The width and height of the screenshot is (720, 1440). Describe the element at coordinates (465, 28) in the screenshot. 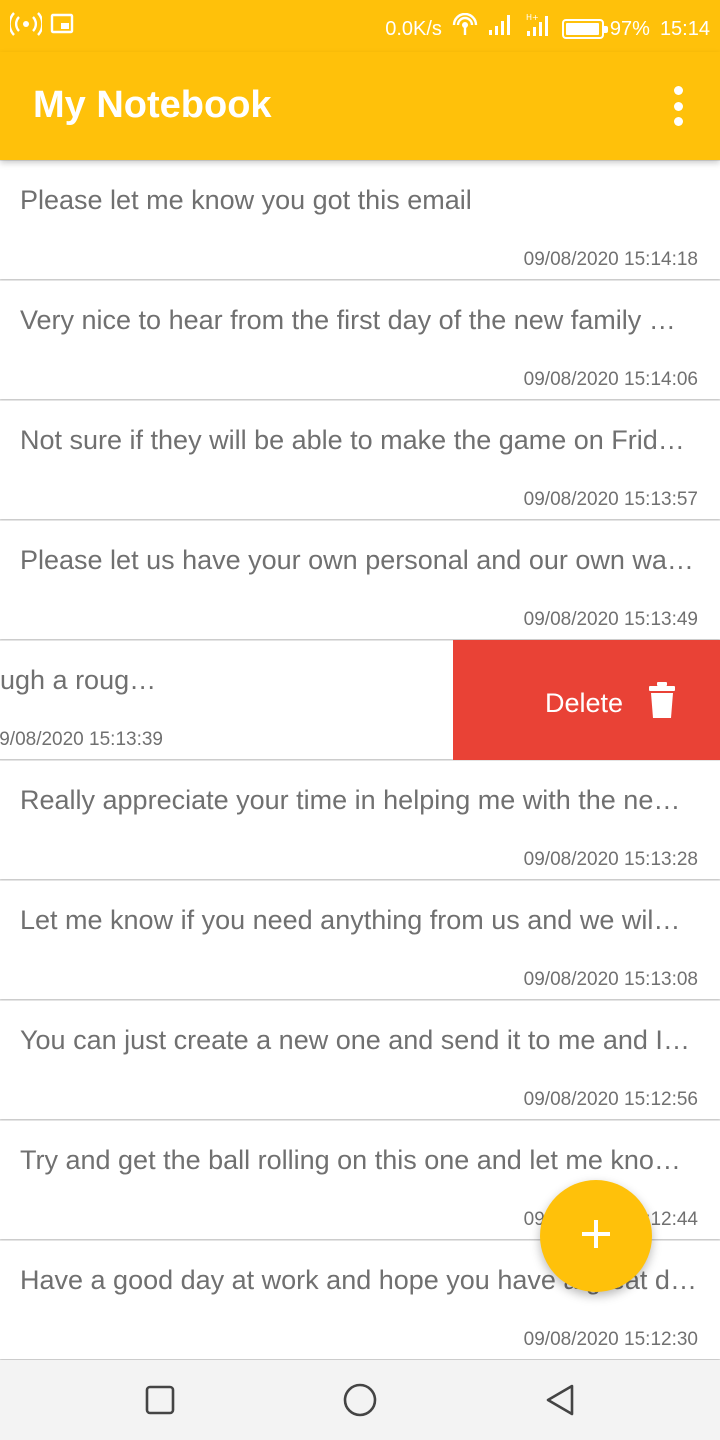

I see `wifi-icon` at that location.